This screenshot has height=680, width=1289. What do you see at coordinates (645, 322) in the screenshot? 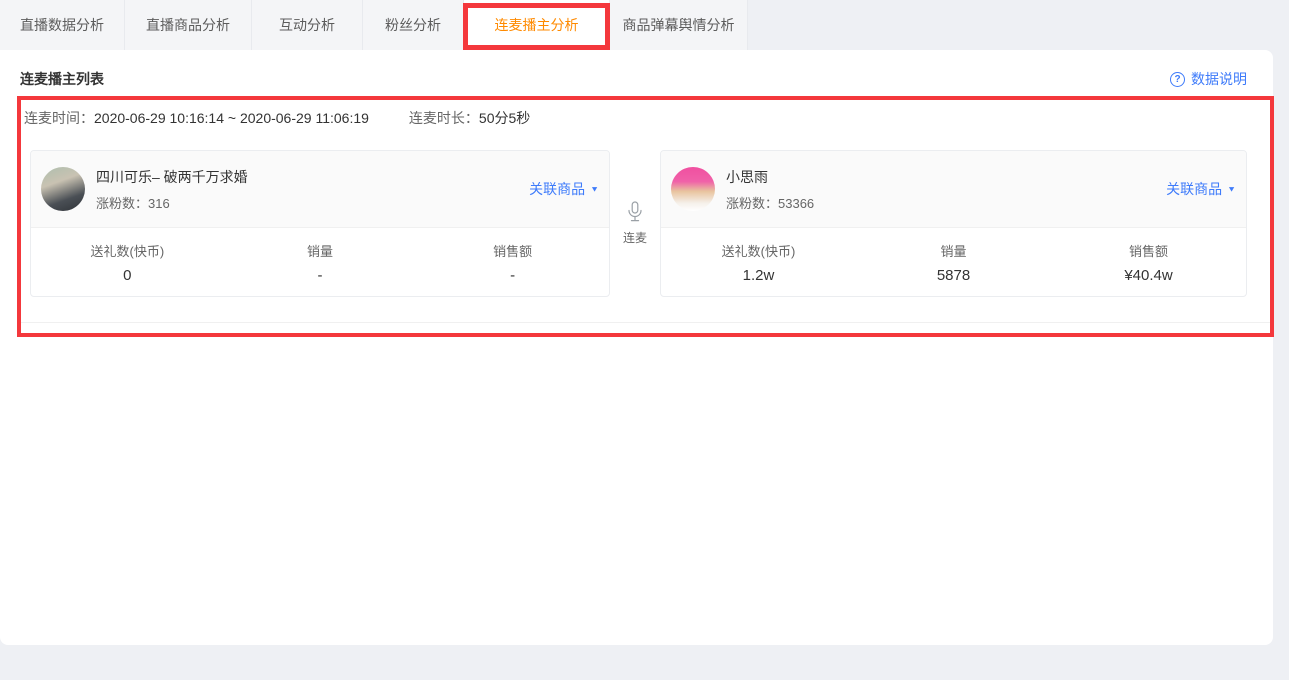
I see `session-bottom-divider` at bounding box center [645, 322].